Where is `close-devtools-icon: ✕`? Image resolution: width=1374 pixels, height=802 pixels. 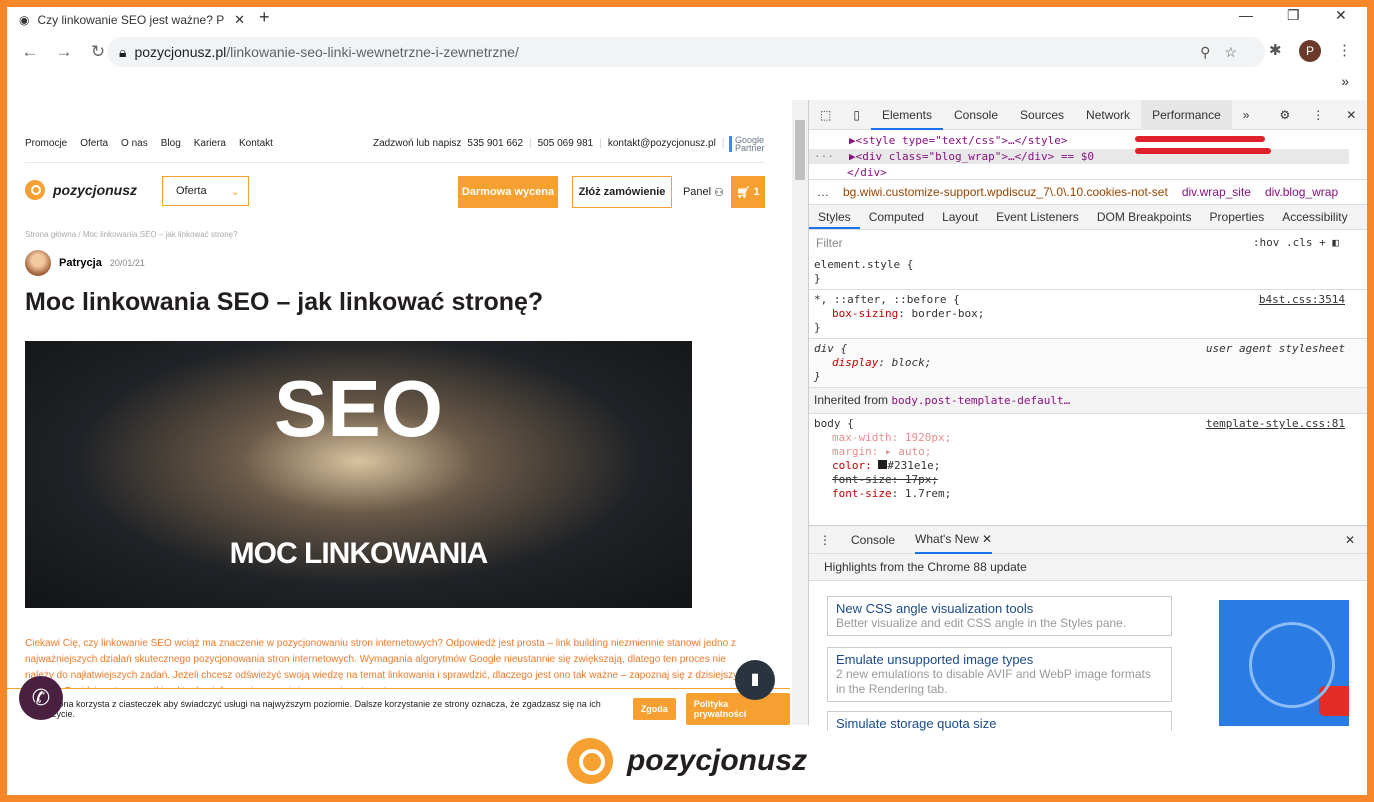 close-devtools-icon: ✕ is located at coordinates (1351, 115).